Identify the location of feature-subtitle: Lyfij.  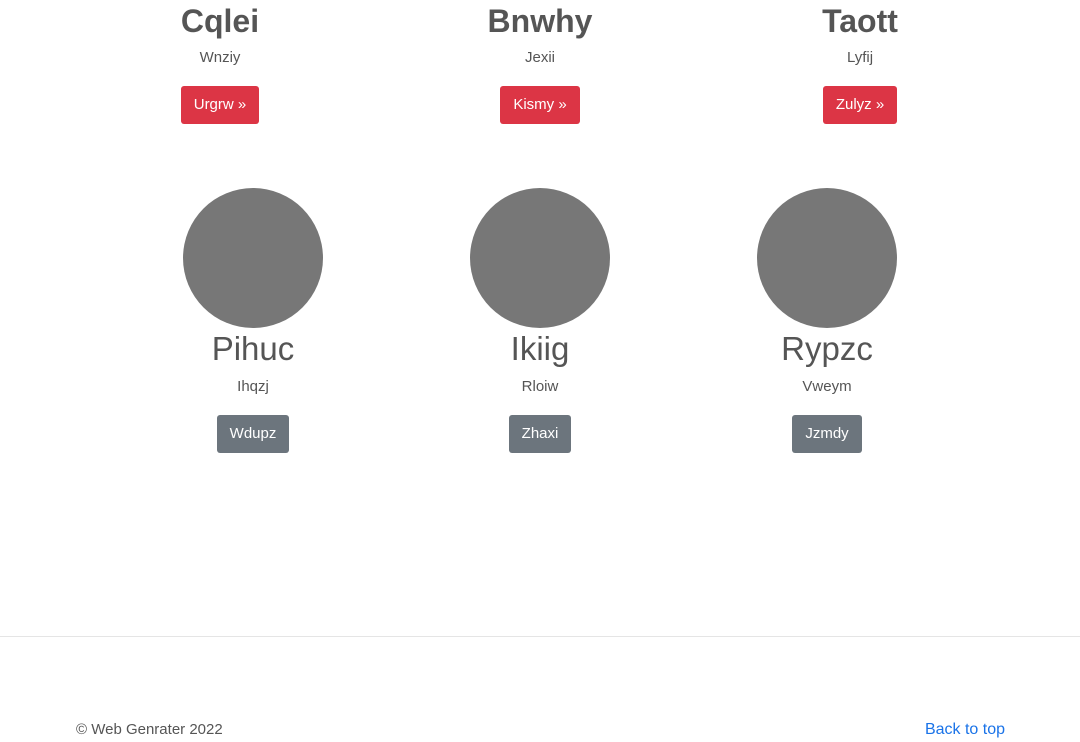
(860, 57).